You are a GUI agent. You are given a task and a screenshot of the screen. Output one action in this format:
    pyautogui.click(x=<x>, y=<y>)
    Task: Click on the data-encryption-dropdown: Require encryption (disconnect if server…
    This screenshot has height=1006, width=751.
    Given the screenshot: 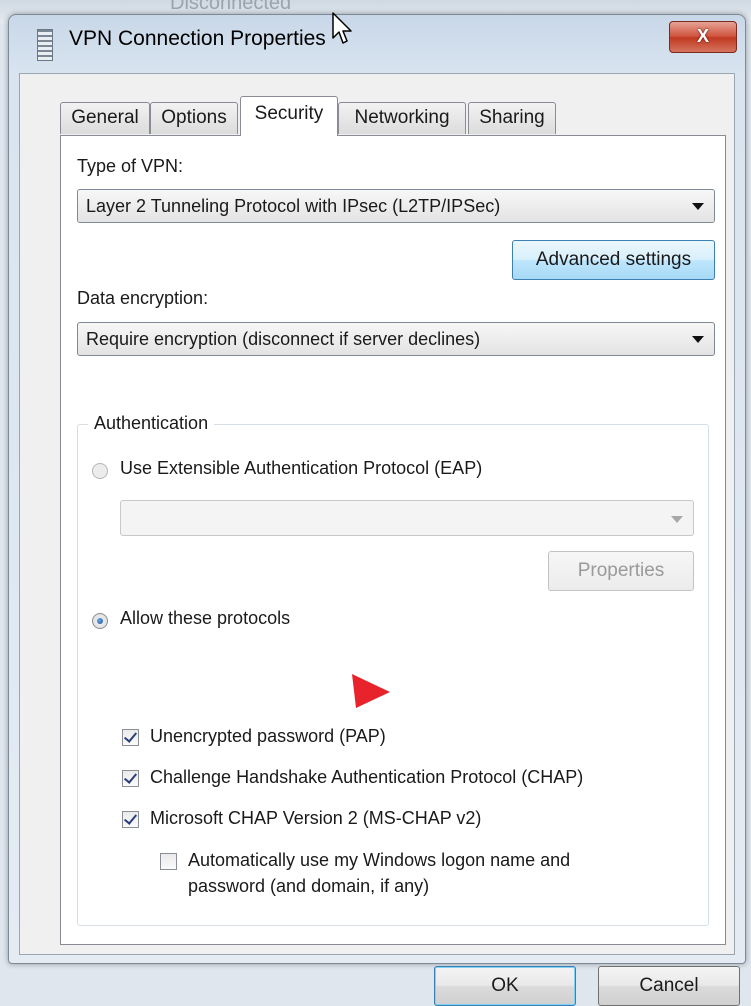 What is the action you would take?
    pyautogui.click(x=396, y=339)
    